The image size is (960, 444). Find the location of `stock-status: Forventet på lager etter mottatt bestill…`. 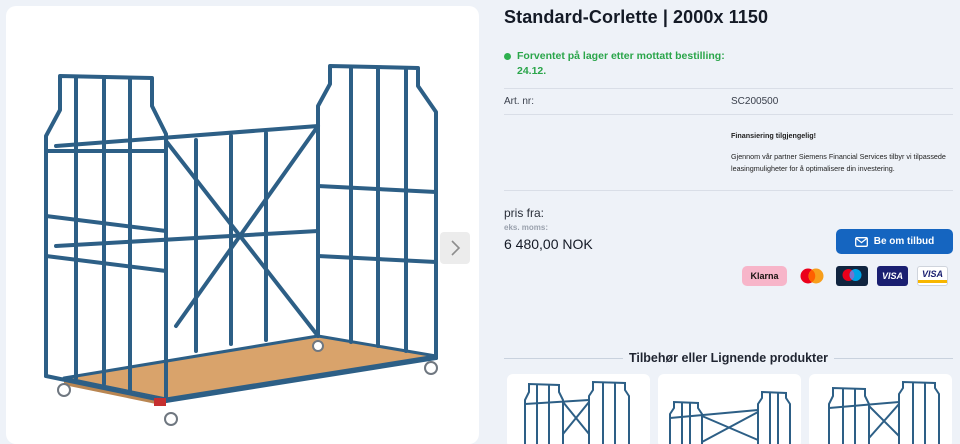

stock-status: Forventet på lager etter mottatt bestill… is located at coordinates (624, 64).